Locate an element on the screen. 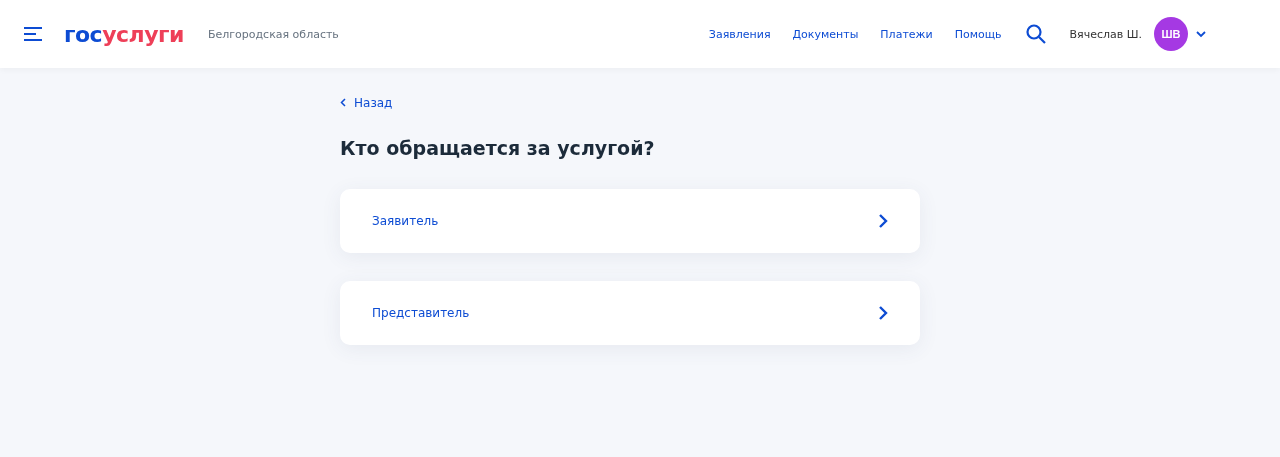 This screenshot has width=1280, height=457. option-card: Представитель is located at coordinates (630, 313).